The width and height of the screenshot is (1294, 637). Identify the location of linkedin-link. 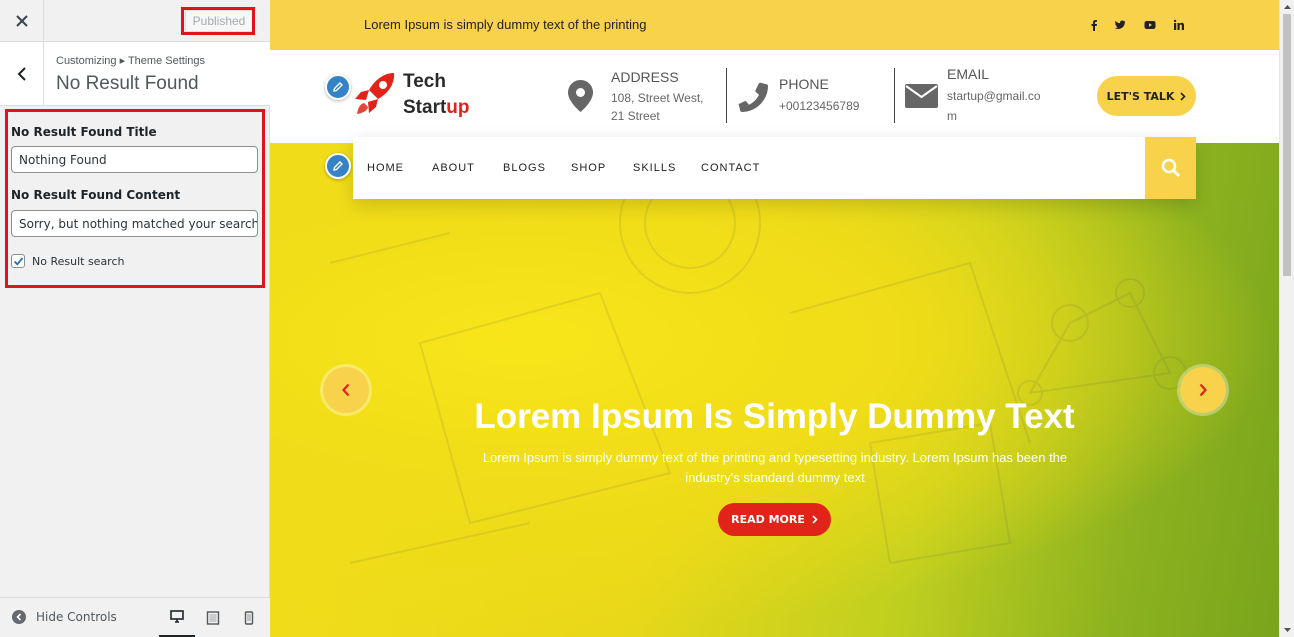
(1179, 25).